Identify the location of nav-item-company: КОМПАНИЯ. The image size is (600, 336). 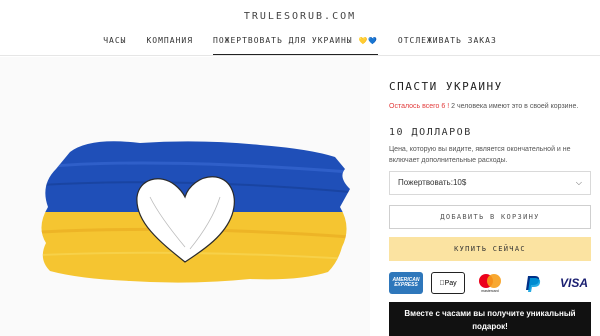
(169, 46).